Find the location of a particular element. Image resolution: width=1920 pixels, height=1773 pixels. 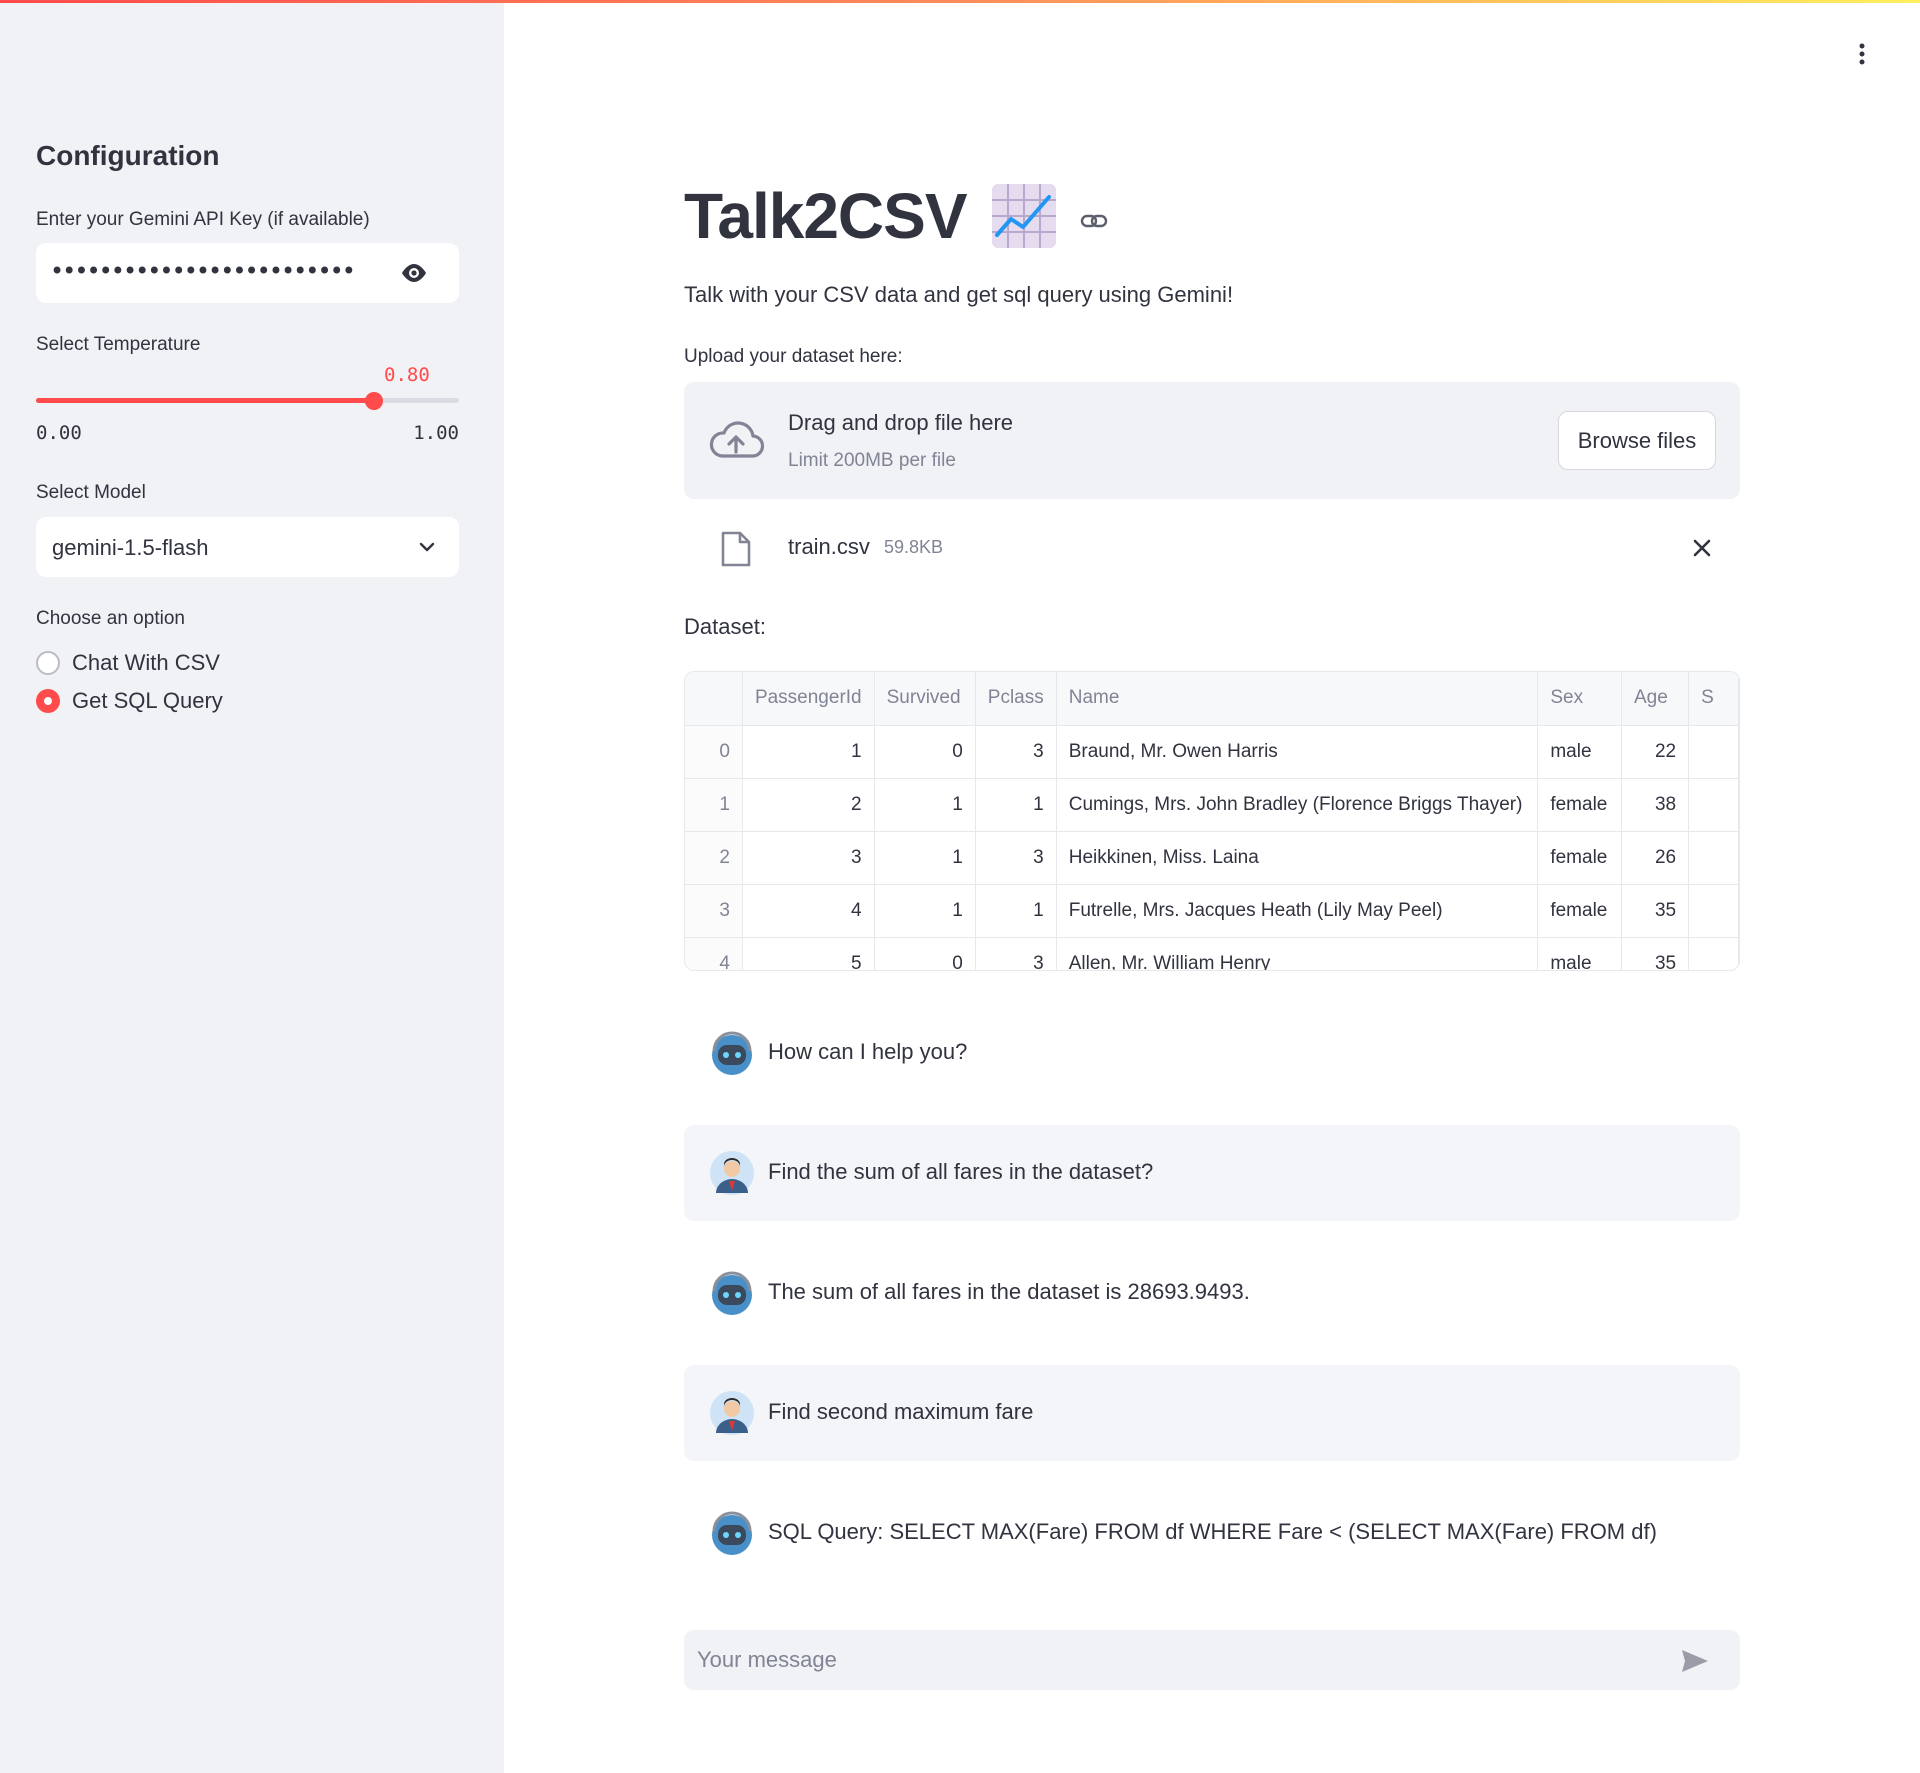

top-decoration-bar is located at coordinates (960, 1).